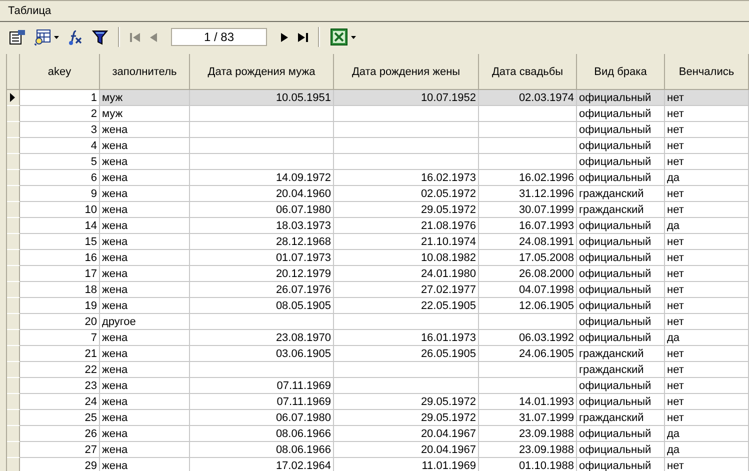  Describe the element at coordinates (60, 226) in the screenshot. I see `table-cell: 14` at that location.